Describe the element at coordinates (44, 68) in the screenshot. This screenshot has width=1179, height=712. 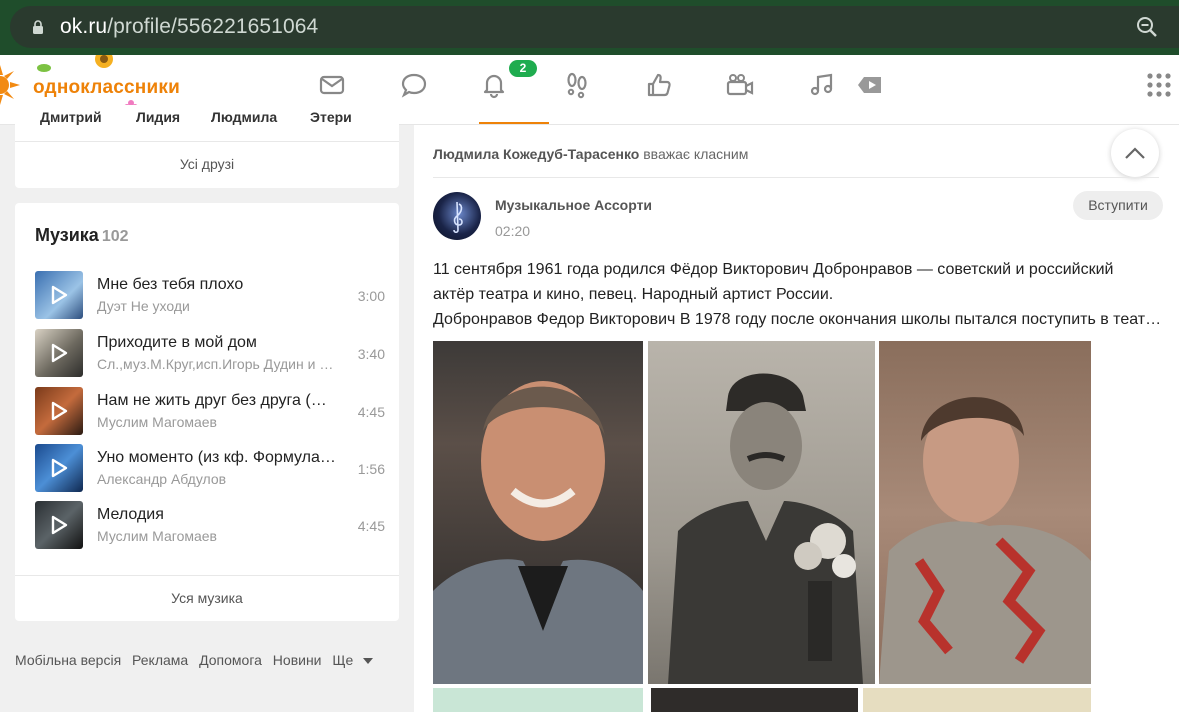
I see `leaf-icon` at that location.